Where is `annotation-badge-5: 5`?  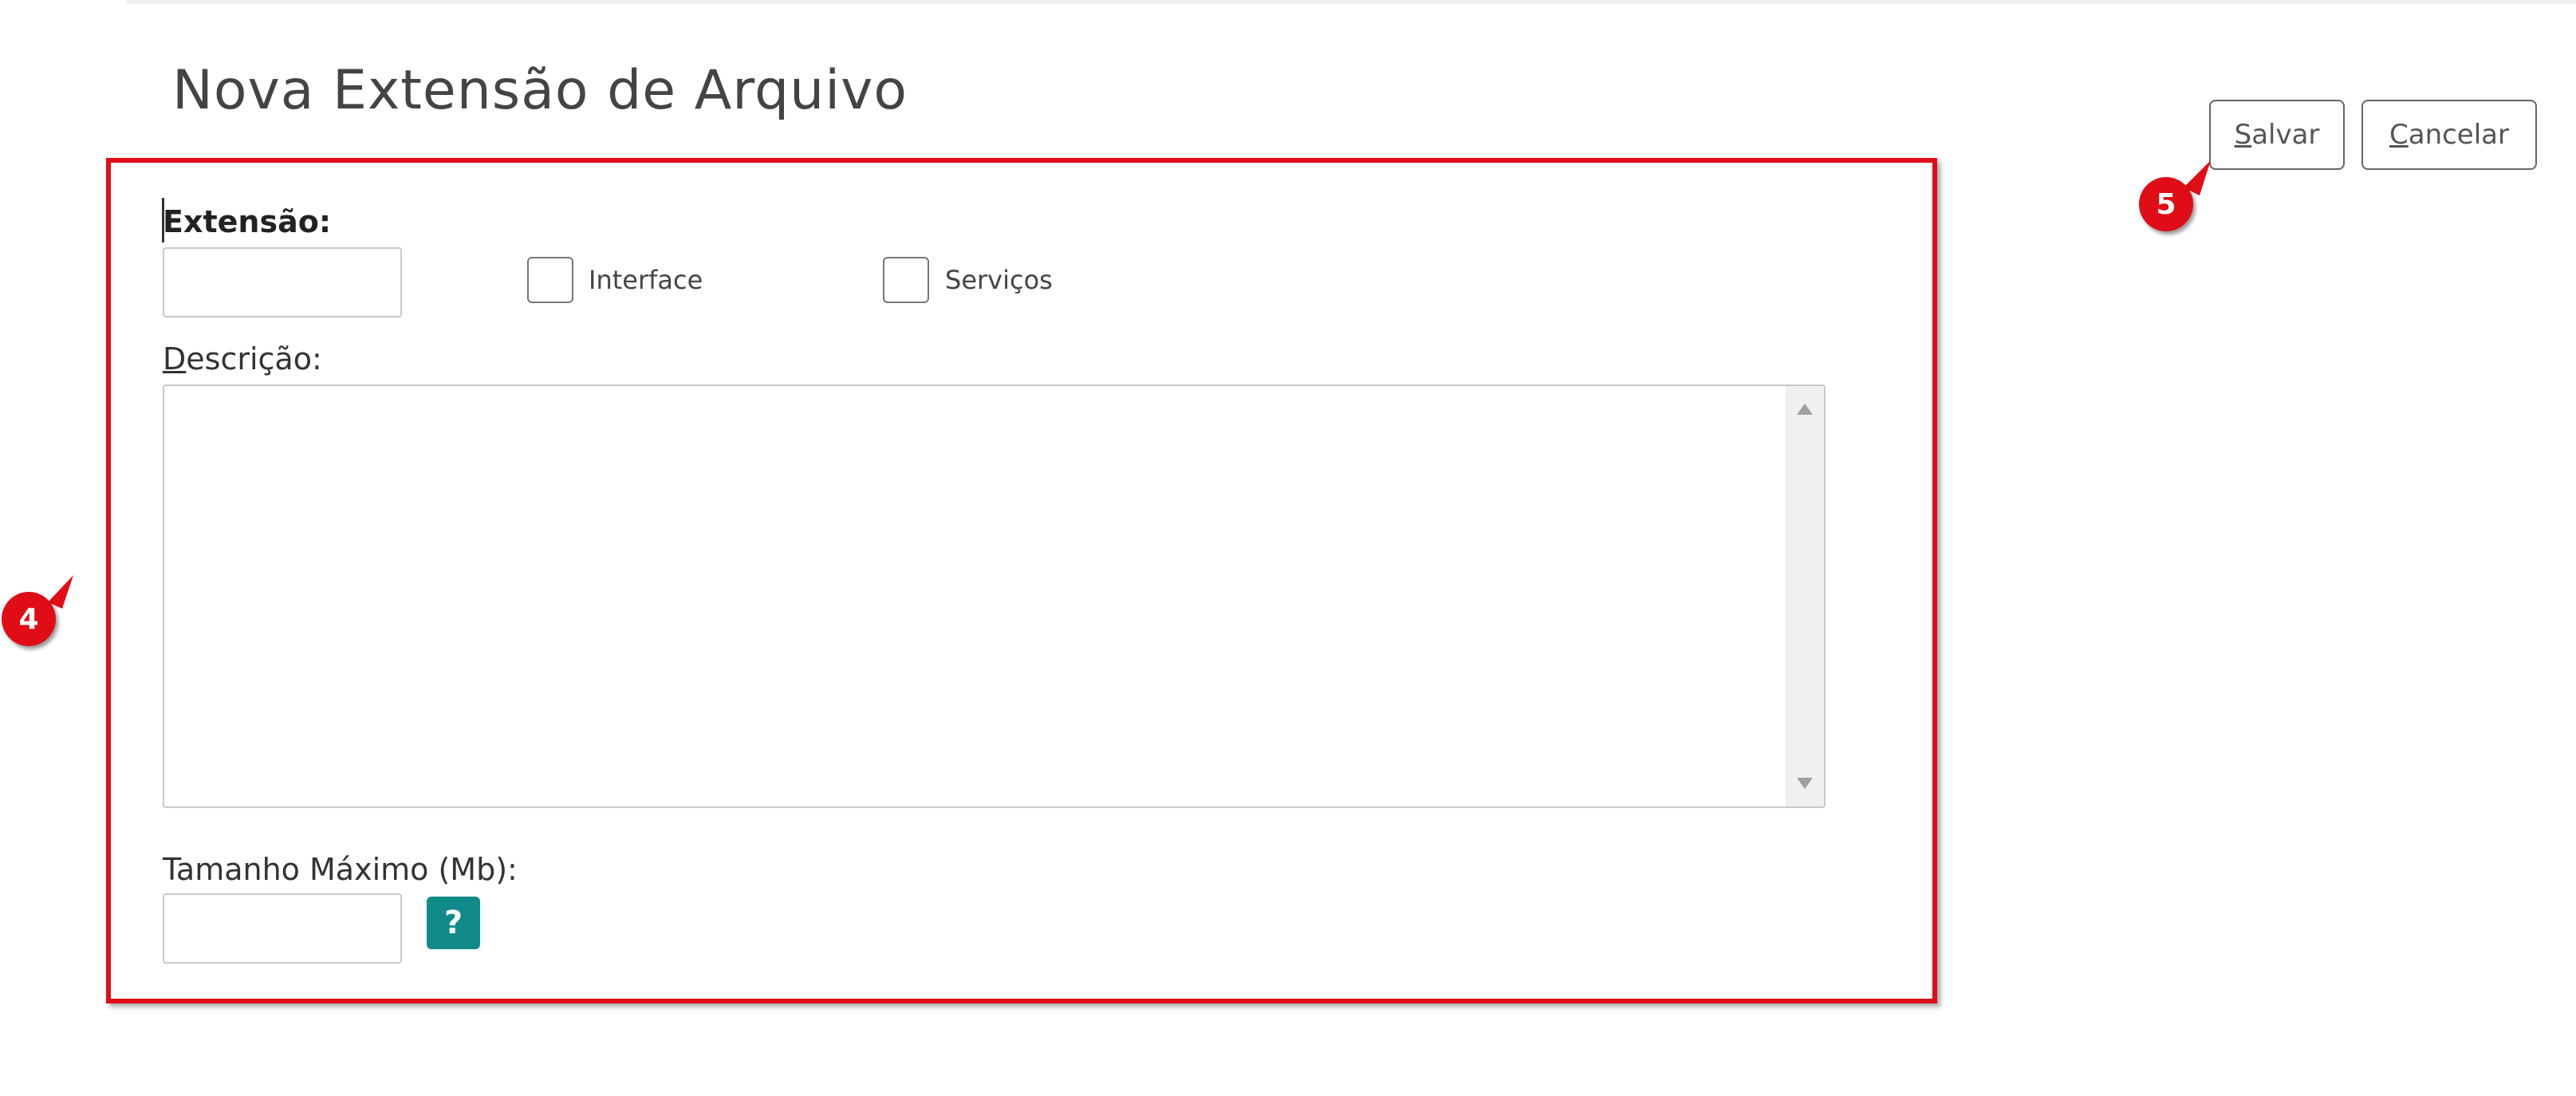 annotation-badge-5: 5 is located at coordinates (2166, 204).